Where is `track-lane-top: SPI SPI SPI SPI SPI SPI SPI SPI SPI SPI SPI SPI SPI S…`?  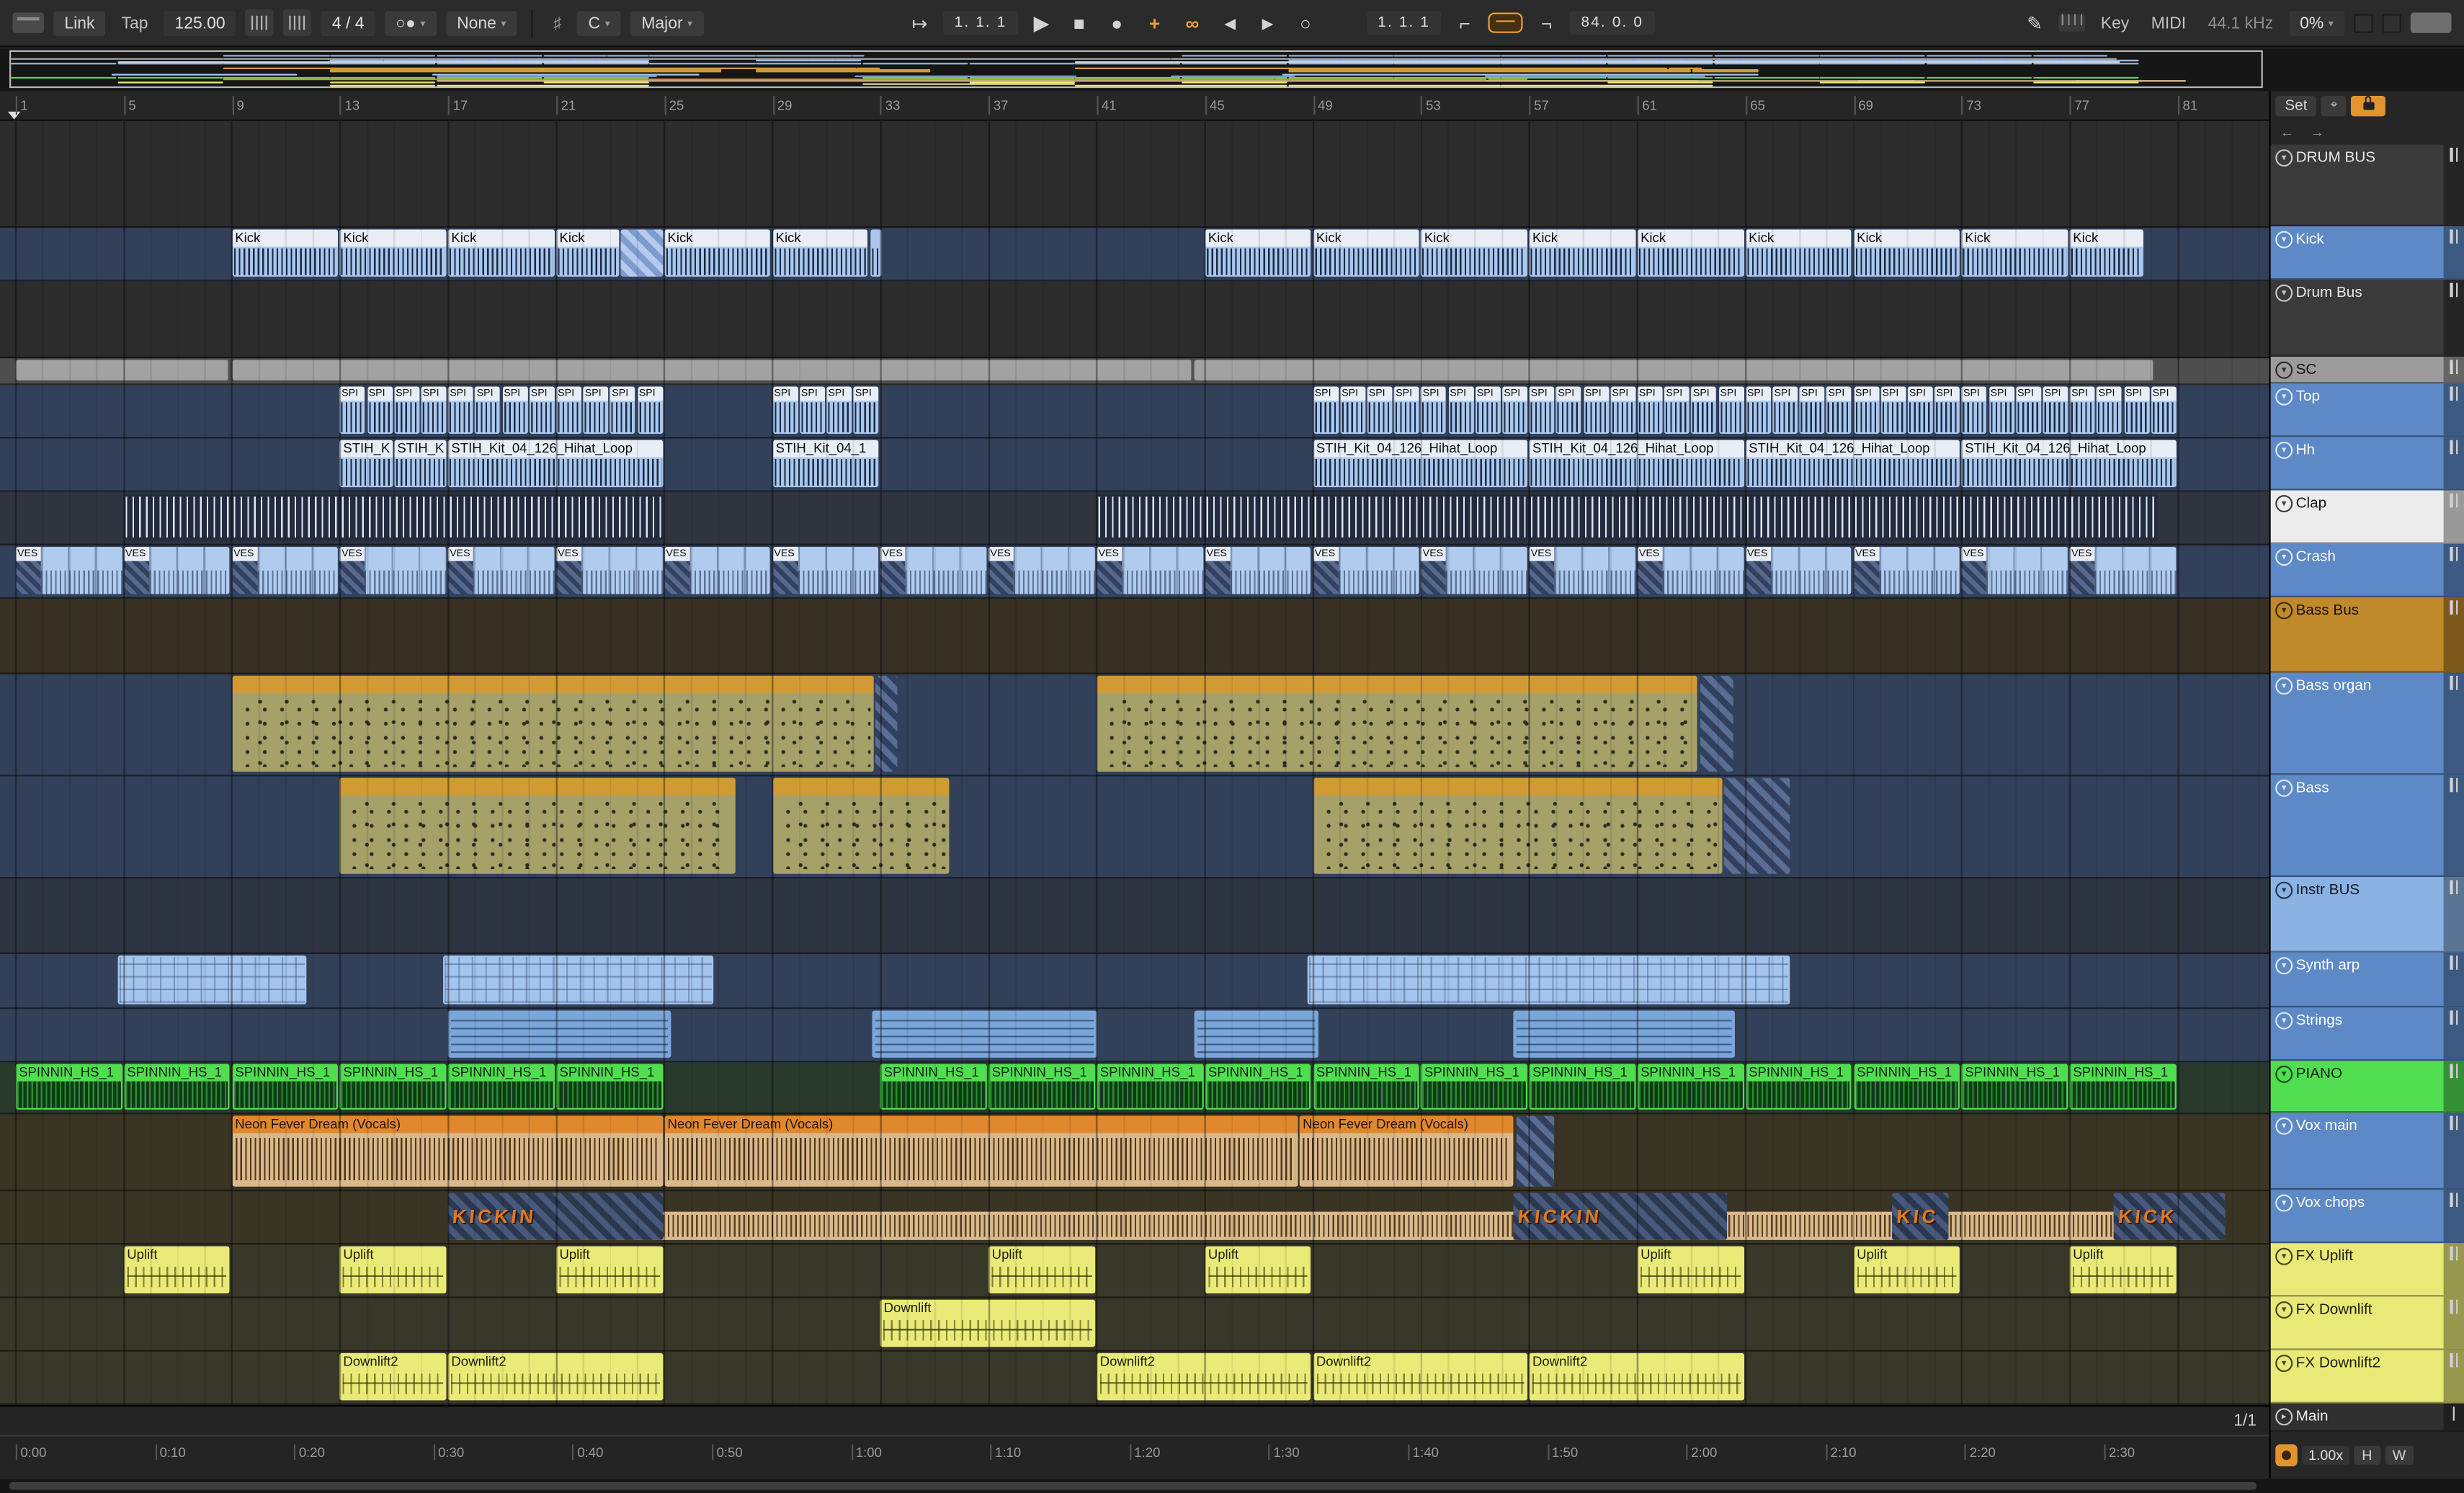
track-lane-top: SPI SPI SPI SPI SPI SPI SPI SPI SPI SPI SPI SPI SPI S… is located at coordinates (1134, 412).